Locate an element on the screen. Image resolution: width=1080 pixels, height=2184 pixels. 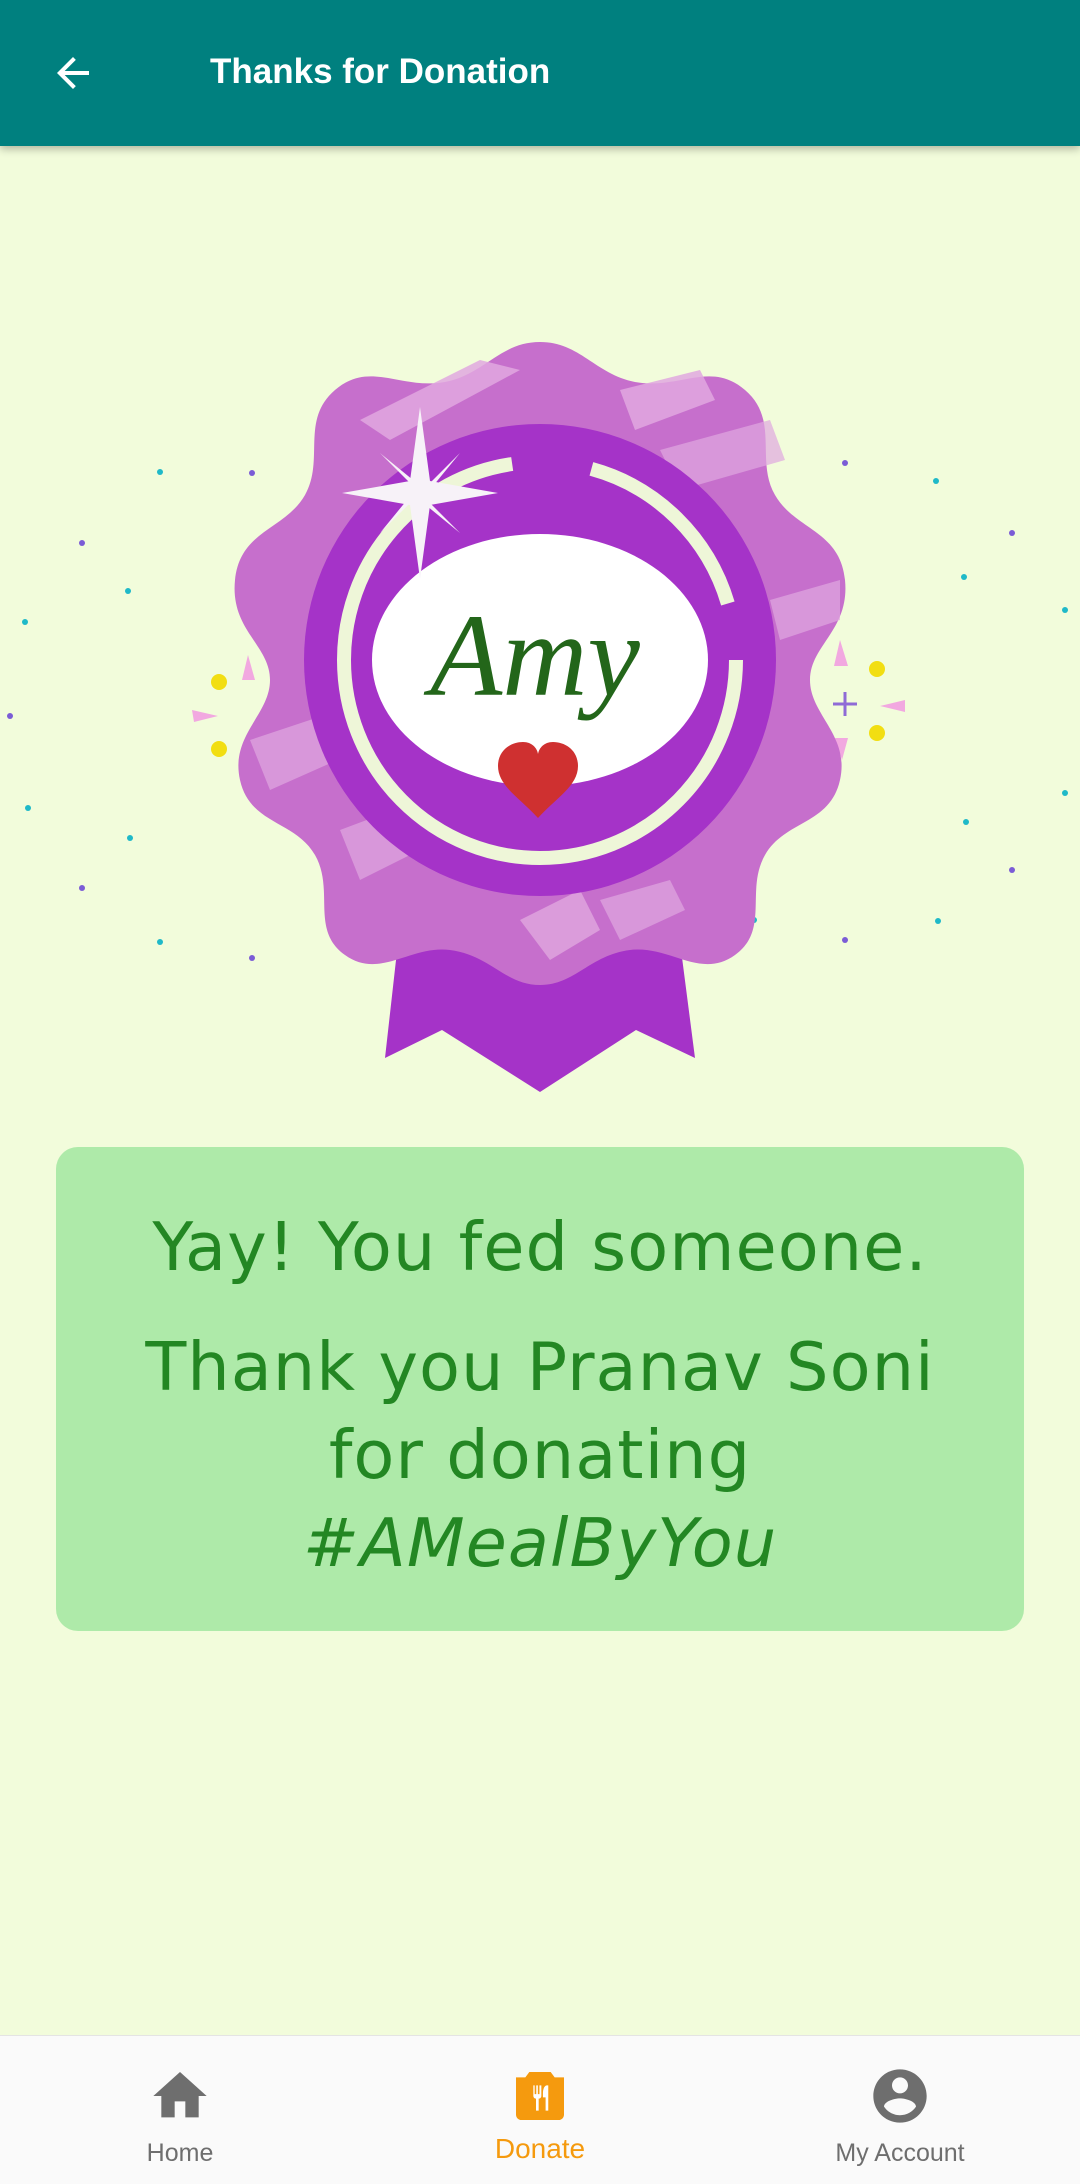
account-circle-icon is located at coordinates (900, 2096).